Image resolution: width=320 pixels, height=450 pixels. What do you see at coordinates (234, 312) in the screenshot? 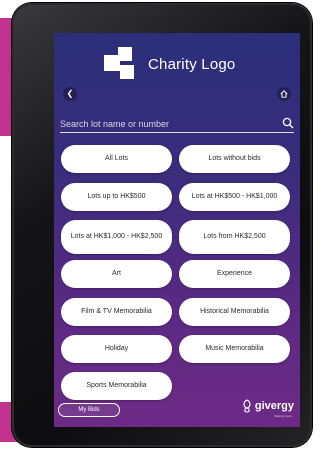
I see `category-button-historical: Historical Memorabilia` at bounding box center [234, 312].